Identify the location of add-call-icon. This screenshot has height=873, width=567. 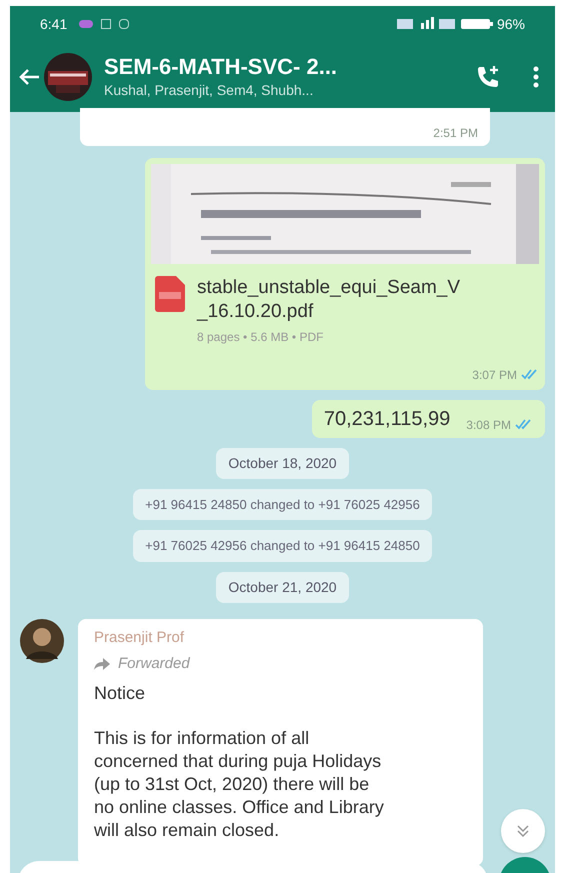
(488, 77).